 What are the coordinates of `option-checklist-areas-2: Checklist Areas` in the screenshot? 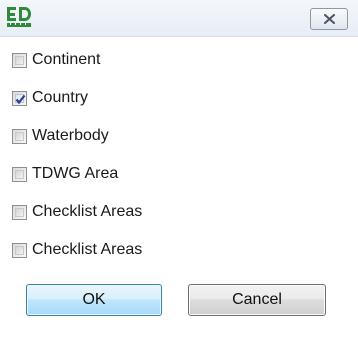 It's located at (162, 250).